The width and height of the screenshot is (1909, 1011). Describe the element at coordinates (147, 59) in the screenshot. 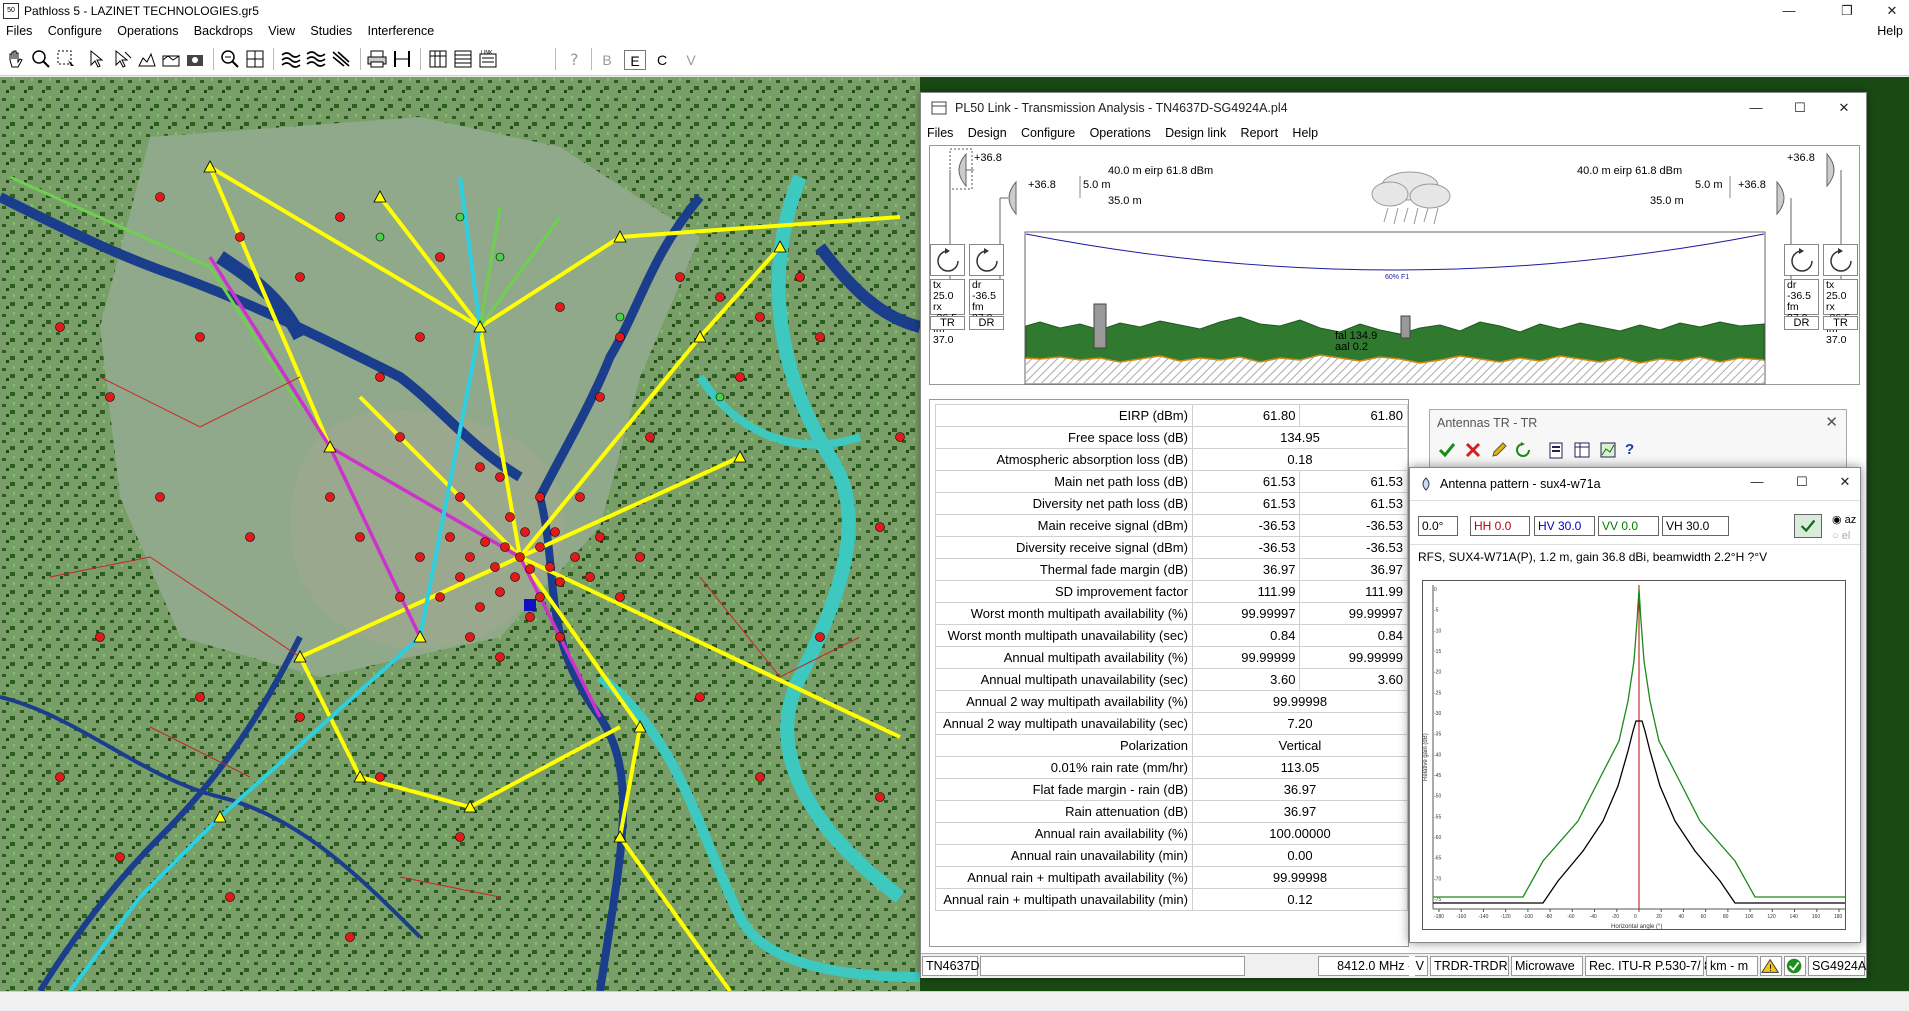

I see `profile-tool-icon` at that location.